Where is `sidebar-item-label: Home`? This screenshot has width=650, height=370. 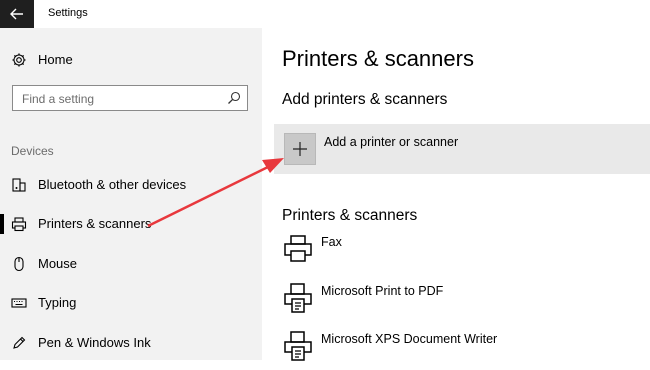
sidebar-item-label: Home is located at coordinates (55, 59).